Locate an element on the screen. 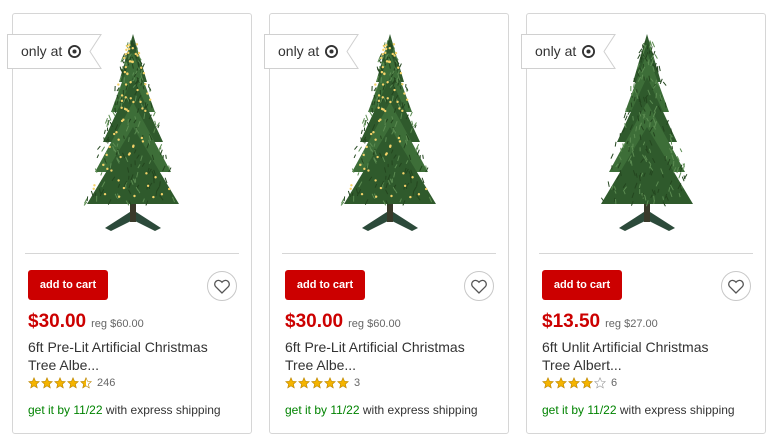  review-count: 6 is located at coordinates (614, 383).